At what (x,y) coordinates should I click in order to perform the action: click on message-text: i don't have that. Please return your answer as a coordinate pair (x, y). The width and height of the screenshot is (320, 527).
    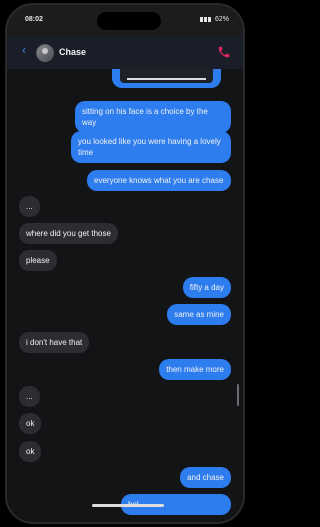
    Looking at the image, I should click on (54, 342).